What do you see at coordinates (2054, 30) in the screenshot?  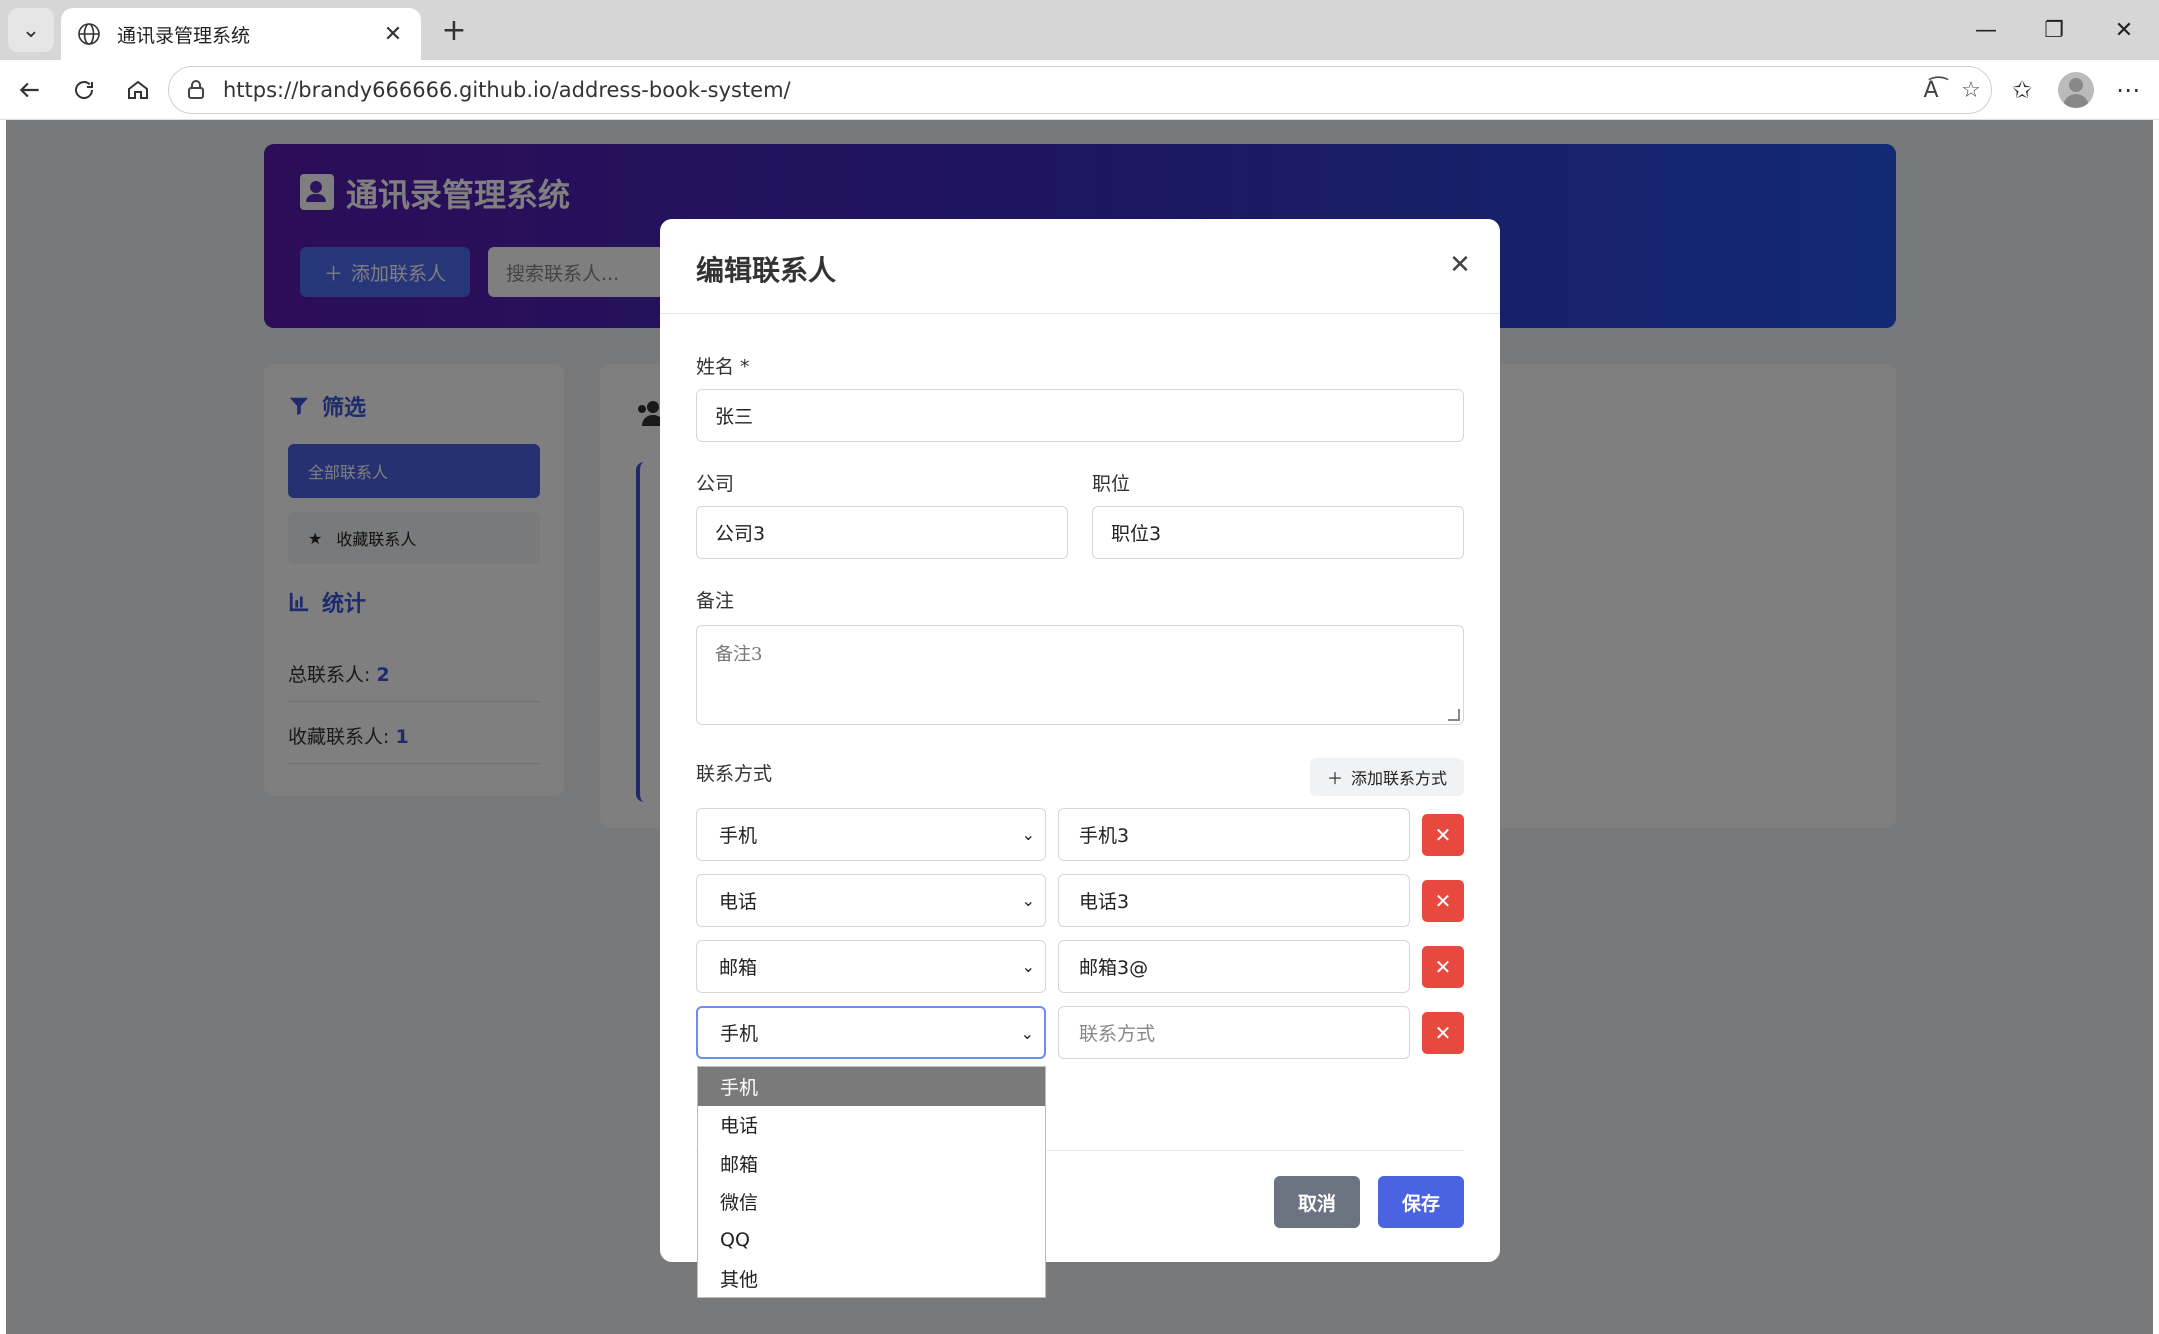 I see `restore-button: ❐` at bounding box center [2054, 30].